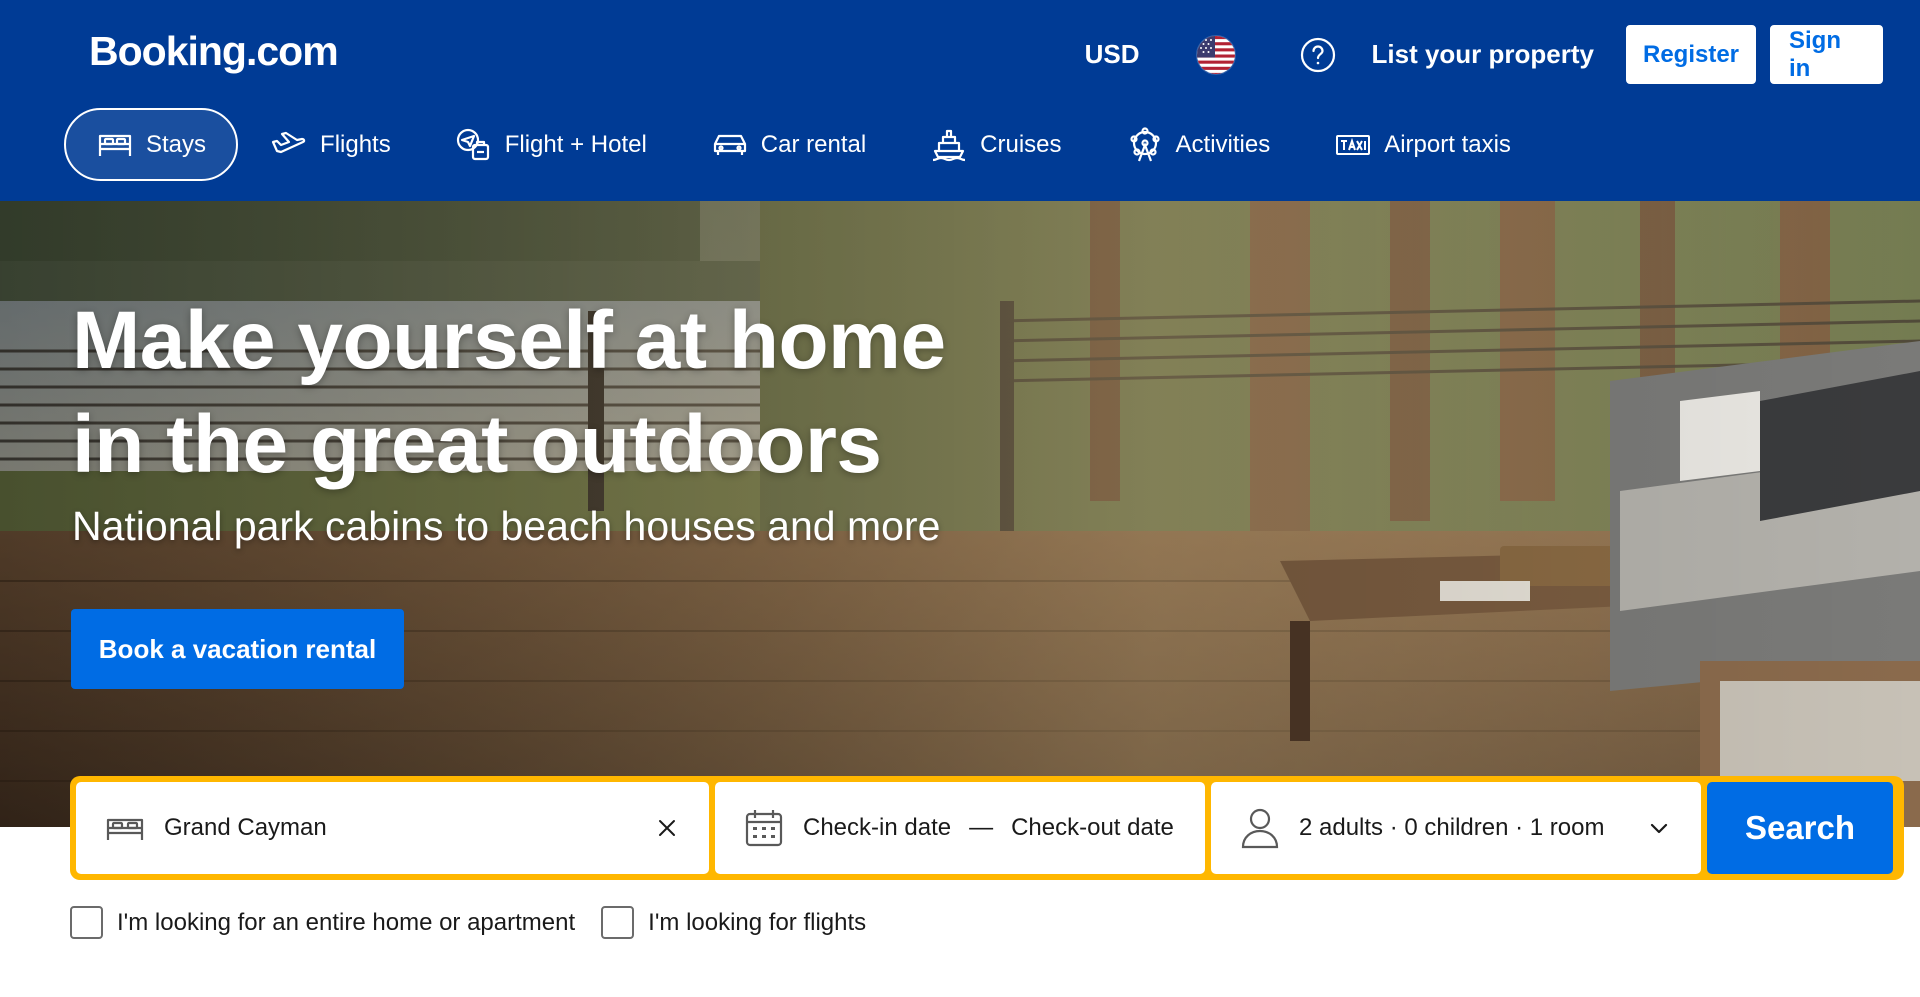 The width and height of the screenshot is (1920, 997). What do you see at coordinates (575, 144) in the screenshot?
I see `nav-label: Flight + Hotel` at bounding box center [575, 144].